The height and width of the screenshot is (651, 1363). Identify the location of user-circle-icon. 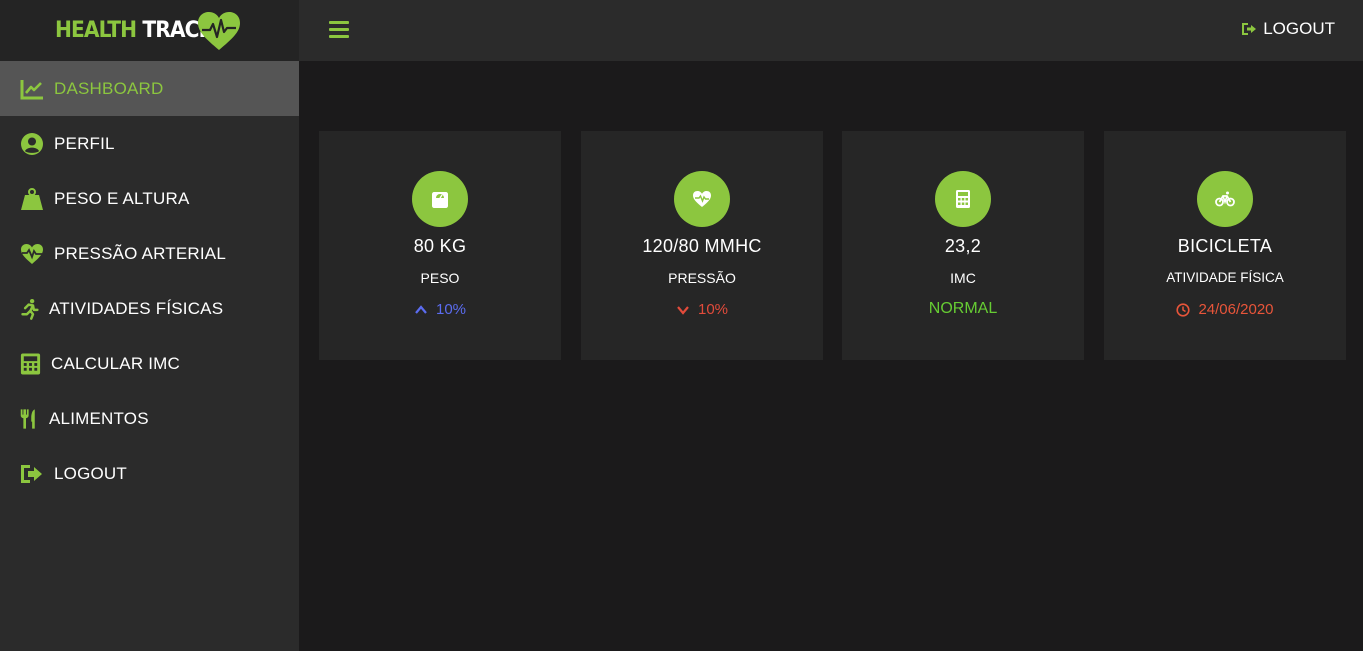
(32, 144).